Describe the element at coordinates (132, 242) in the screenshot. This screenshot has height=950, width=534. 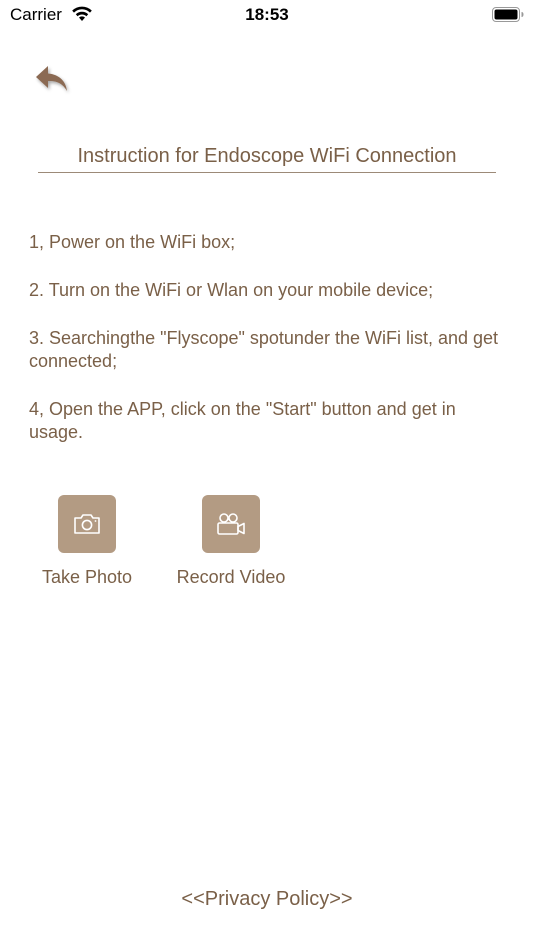
I see `instruction-step-1: 1, Power on the WiFi box;` at that location.